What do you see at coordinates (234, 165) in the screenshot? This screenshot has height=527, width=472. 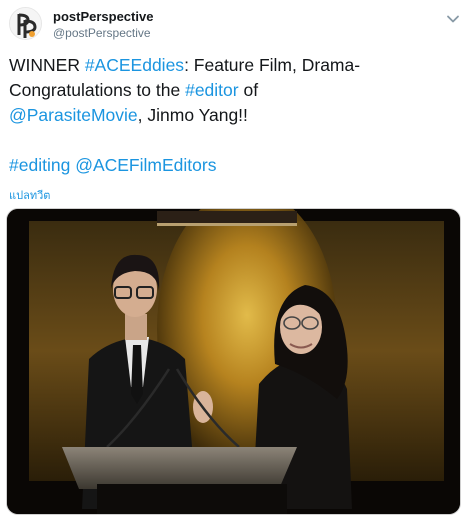 I see `tweet-line: #editing @ACEFilmEditors` at bounding box center [234, 165].